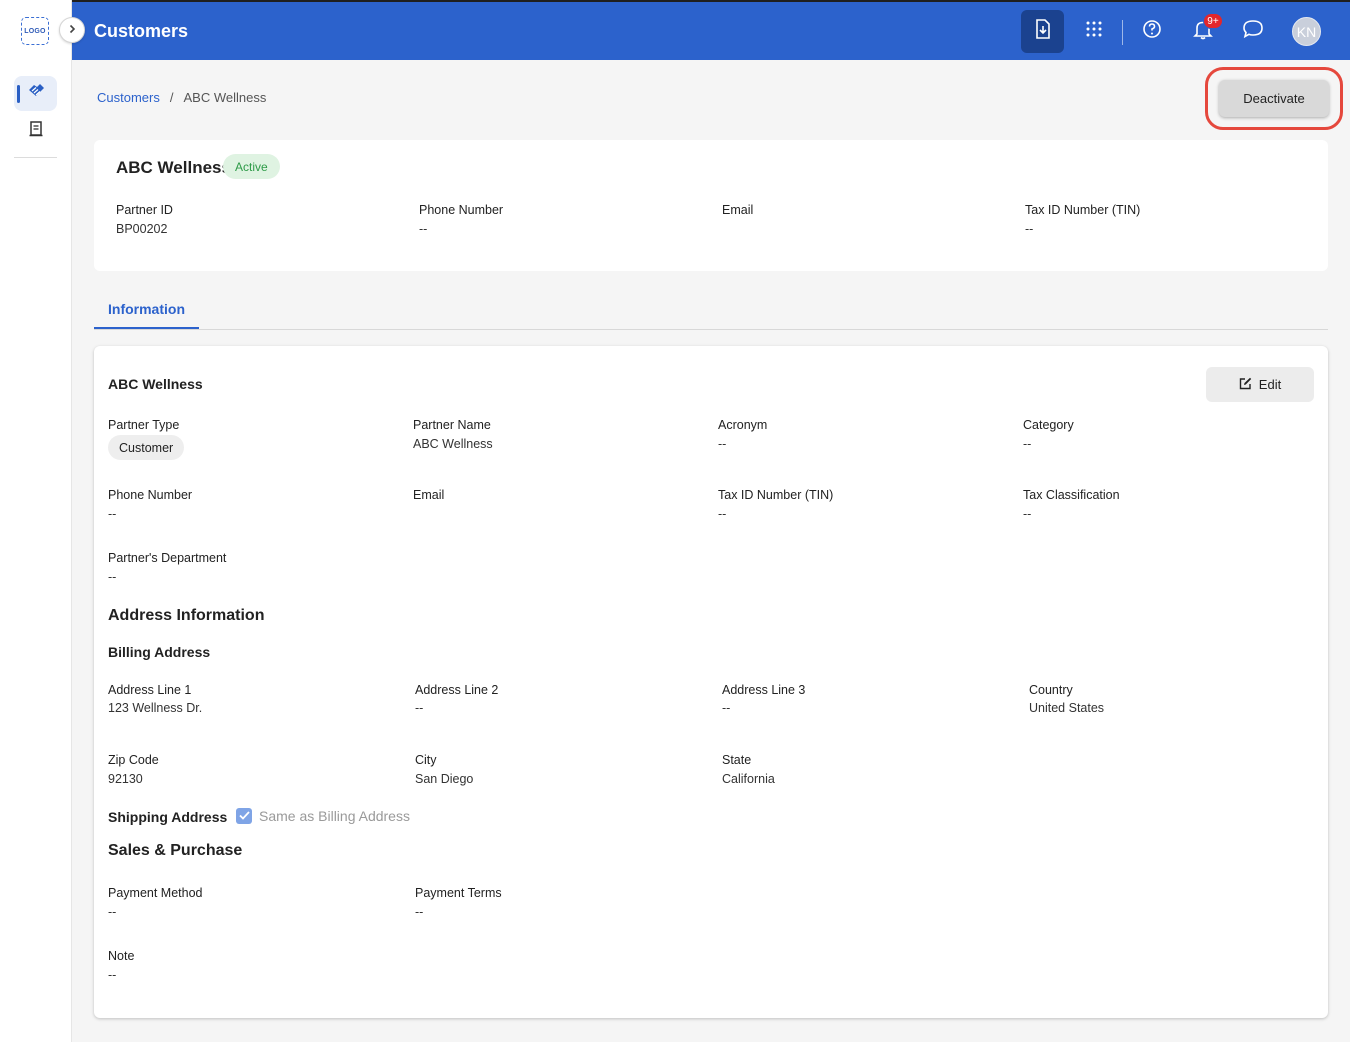 The height and width of the screenshot is (1042, 1350). What do you see at coordinates (112, 577) in the screenshot?
I see `value-department: --` at bounding box center [112, 577].